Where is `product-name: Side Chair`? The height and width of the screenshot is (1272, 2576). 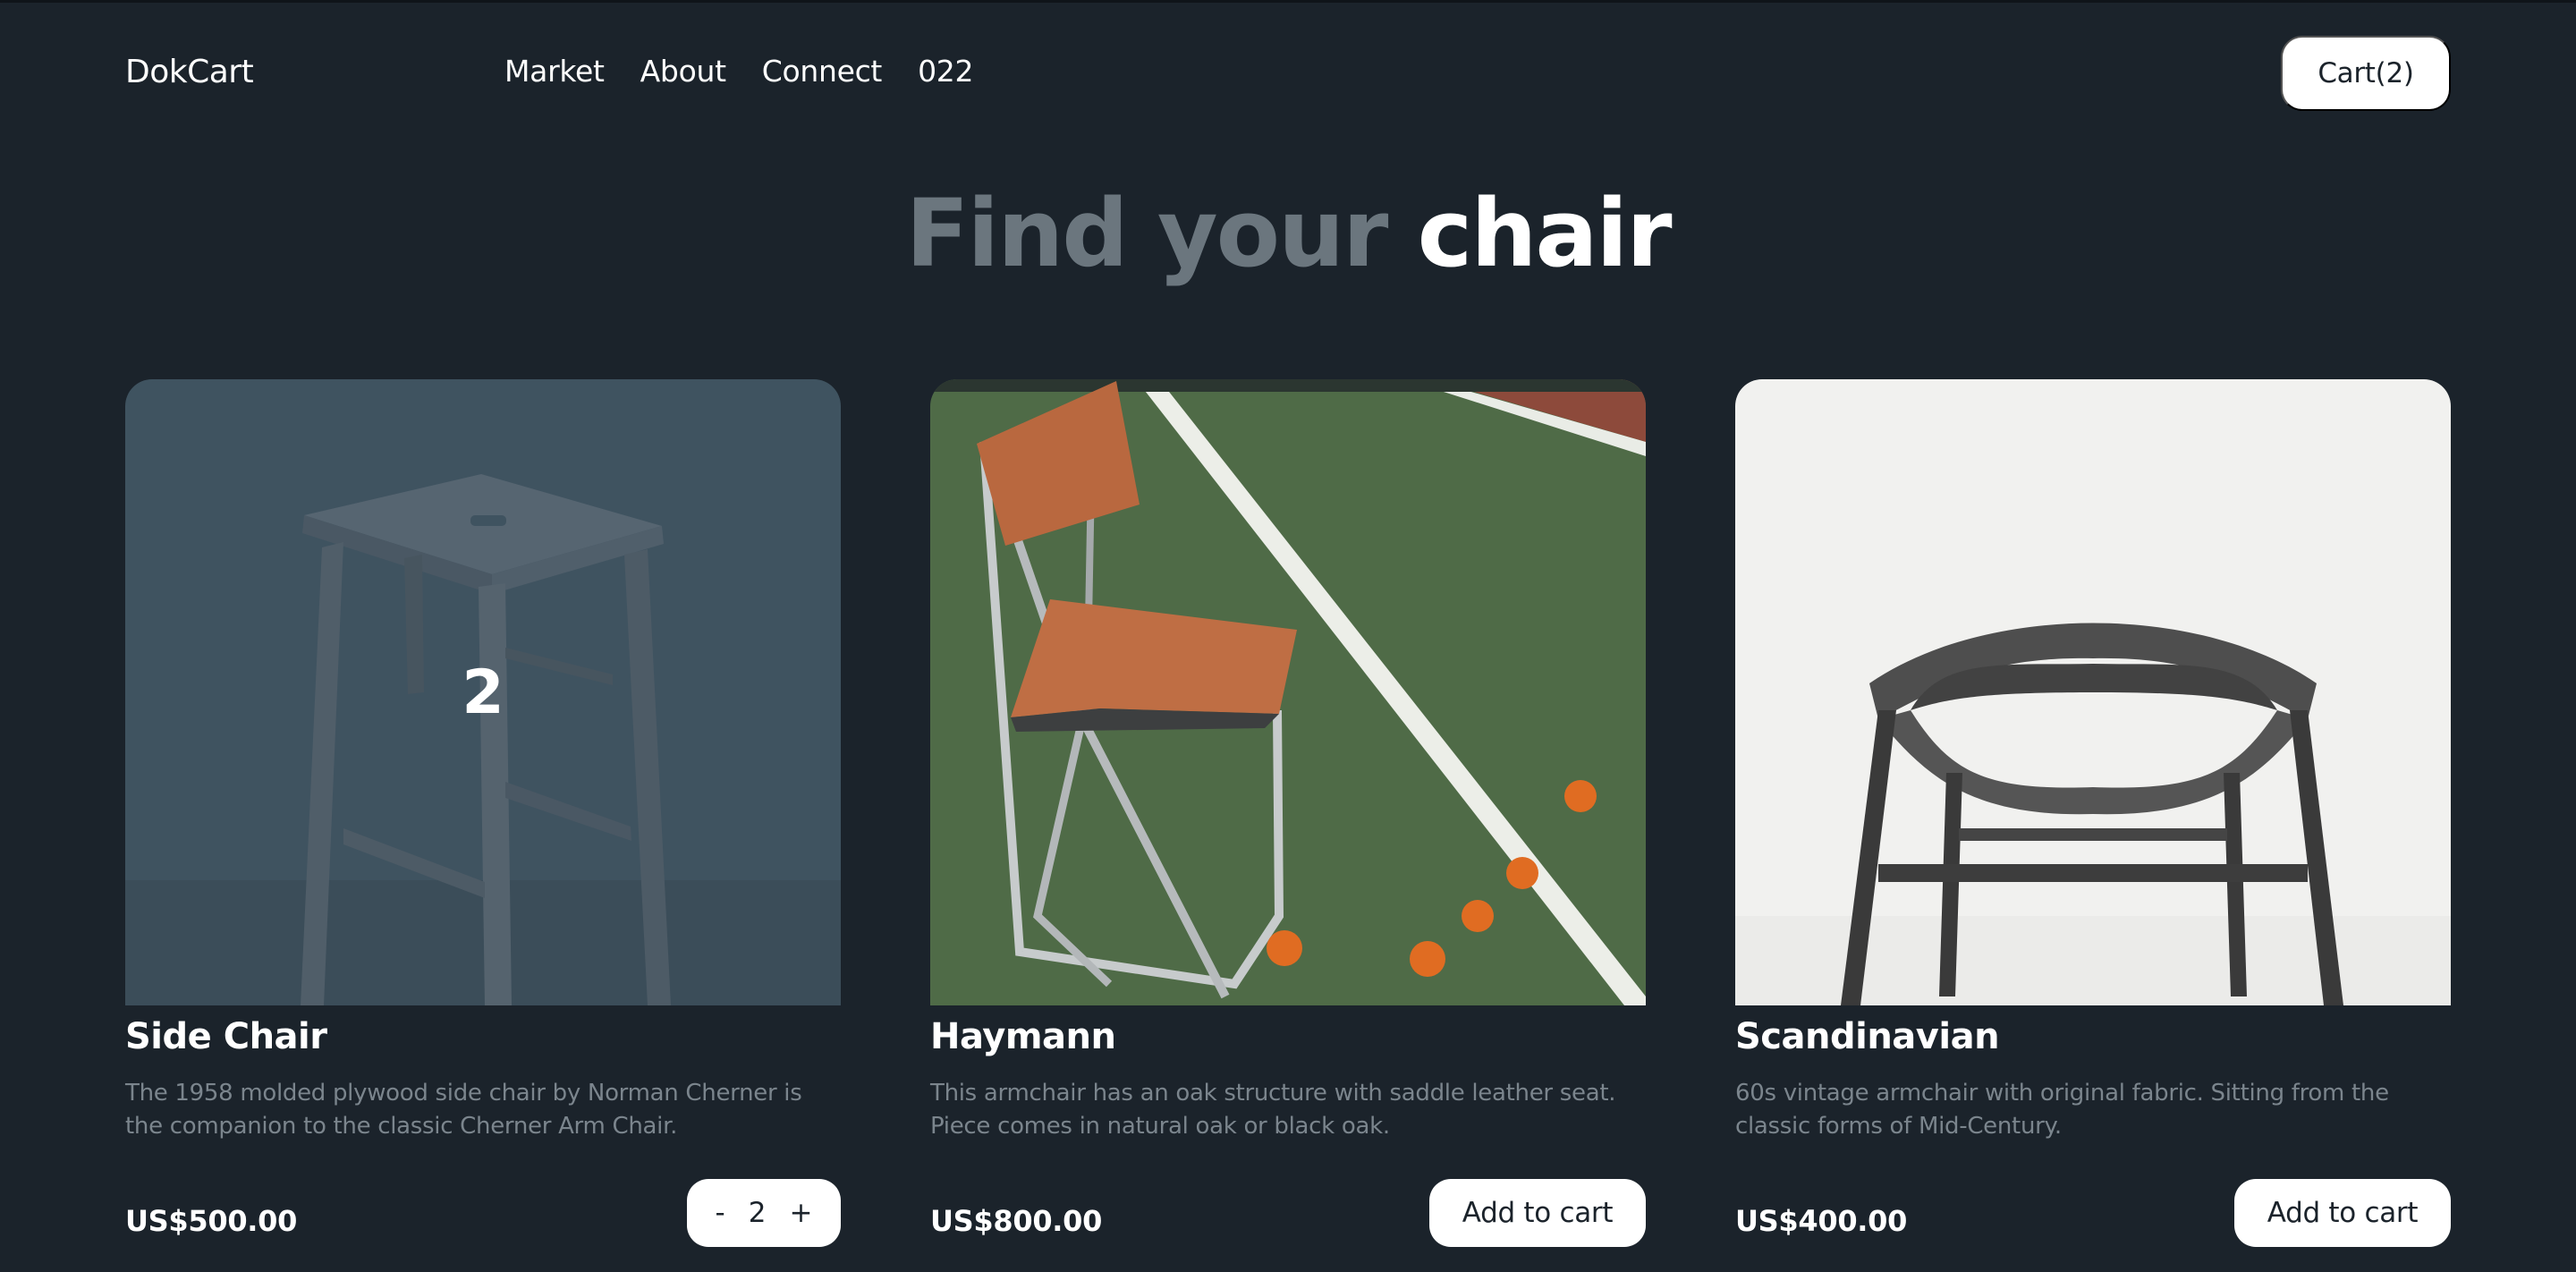
product-name: Side Chair is located at coordinates (226, 1036).